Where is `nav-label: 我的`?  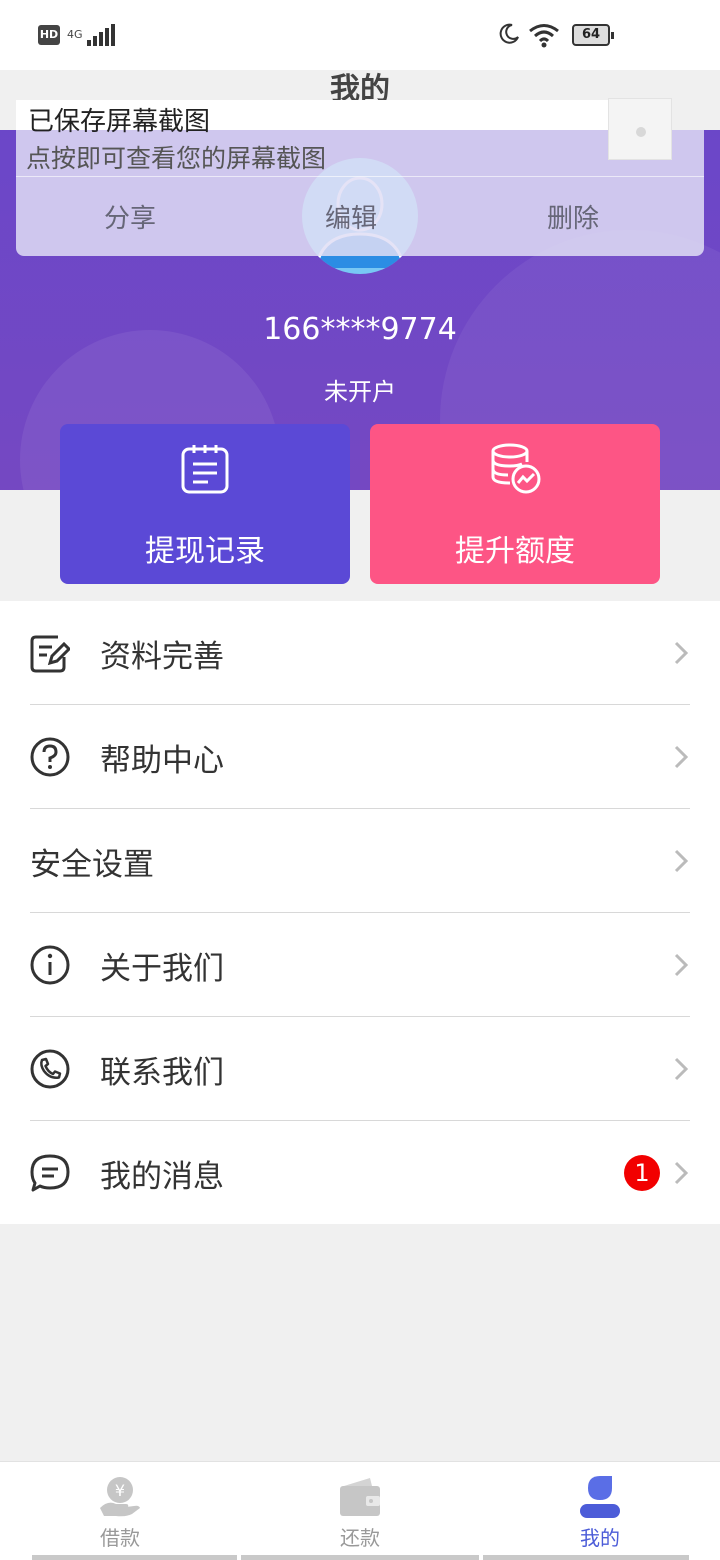
nav-label: 我的 is located at coordinates (600, 1538).